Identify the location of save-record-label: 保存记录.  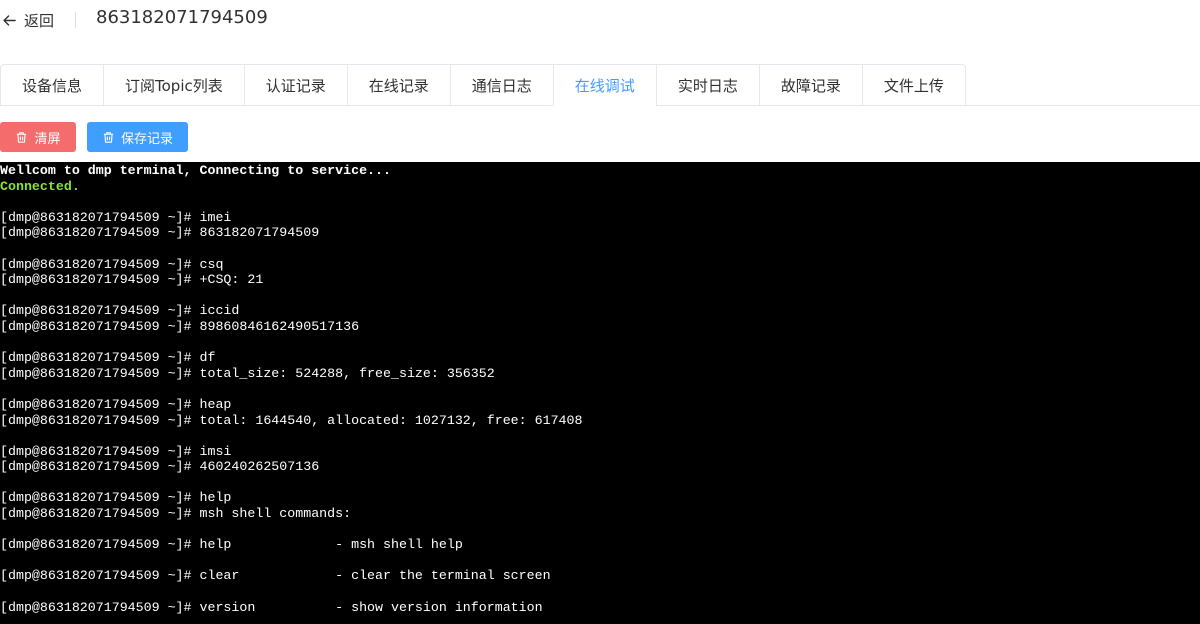
(146, 139).